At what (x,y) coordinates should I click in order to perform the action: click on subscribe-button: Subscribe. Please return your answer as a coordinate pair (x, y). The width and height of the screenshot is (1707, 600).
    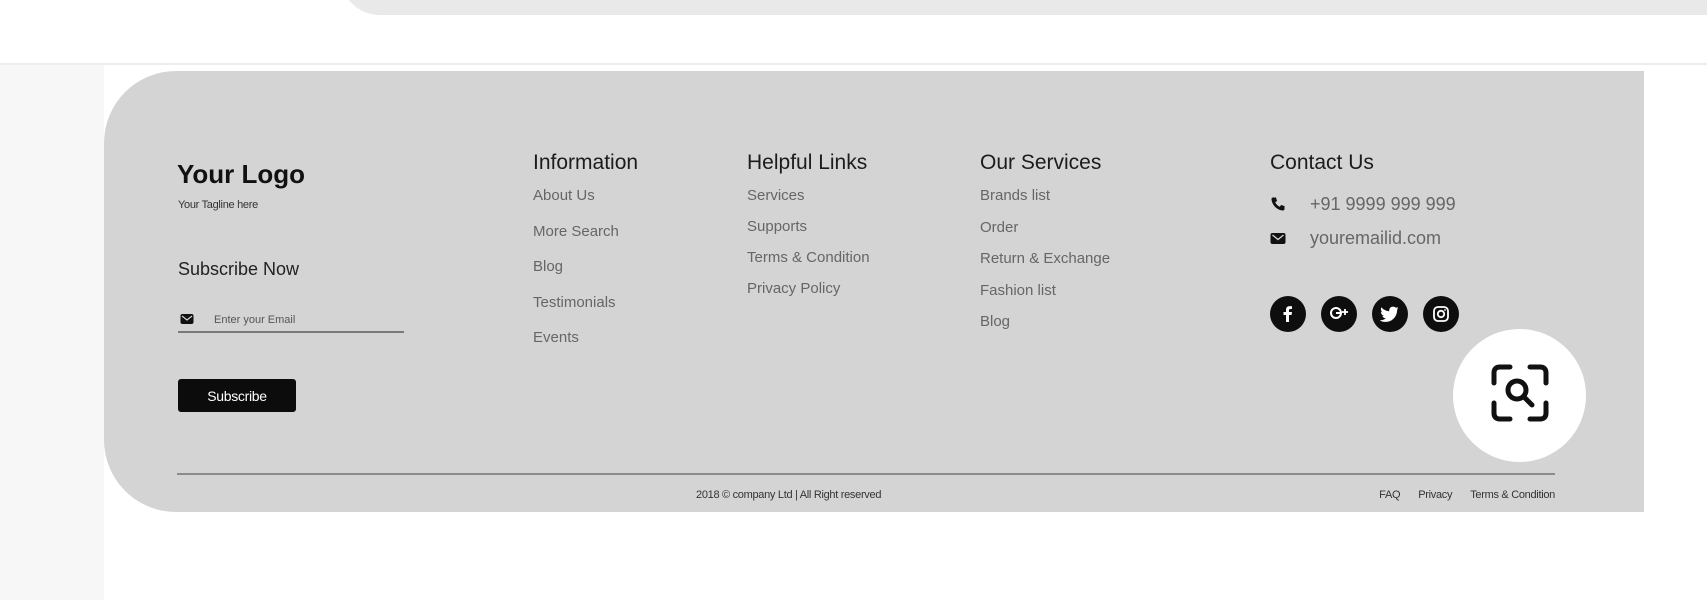
    Looking at the image, I should click on (237, 395).